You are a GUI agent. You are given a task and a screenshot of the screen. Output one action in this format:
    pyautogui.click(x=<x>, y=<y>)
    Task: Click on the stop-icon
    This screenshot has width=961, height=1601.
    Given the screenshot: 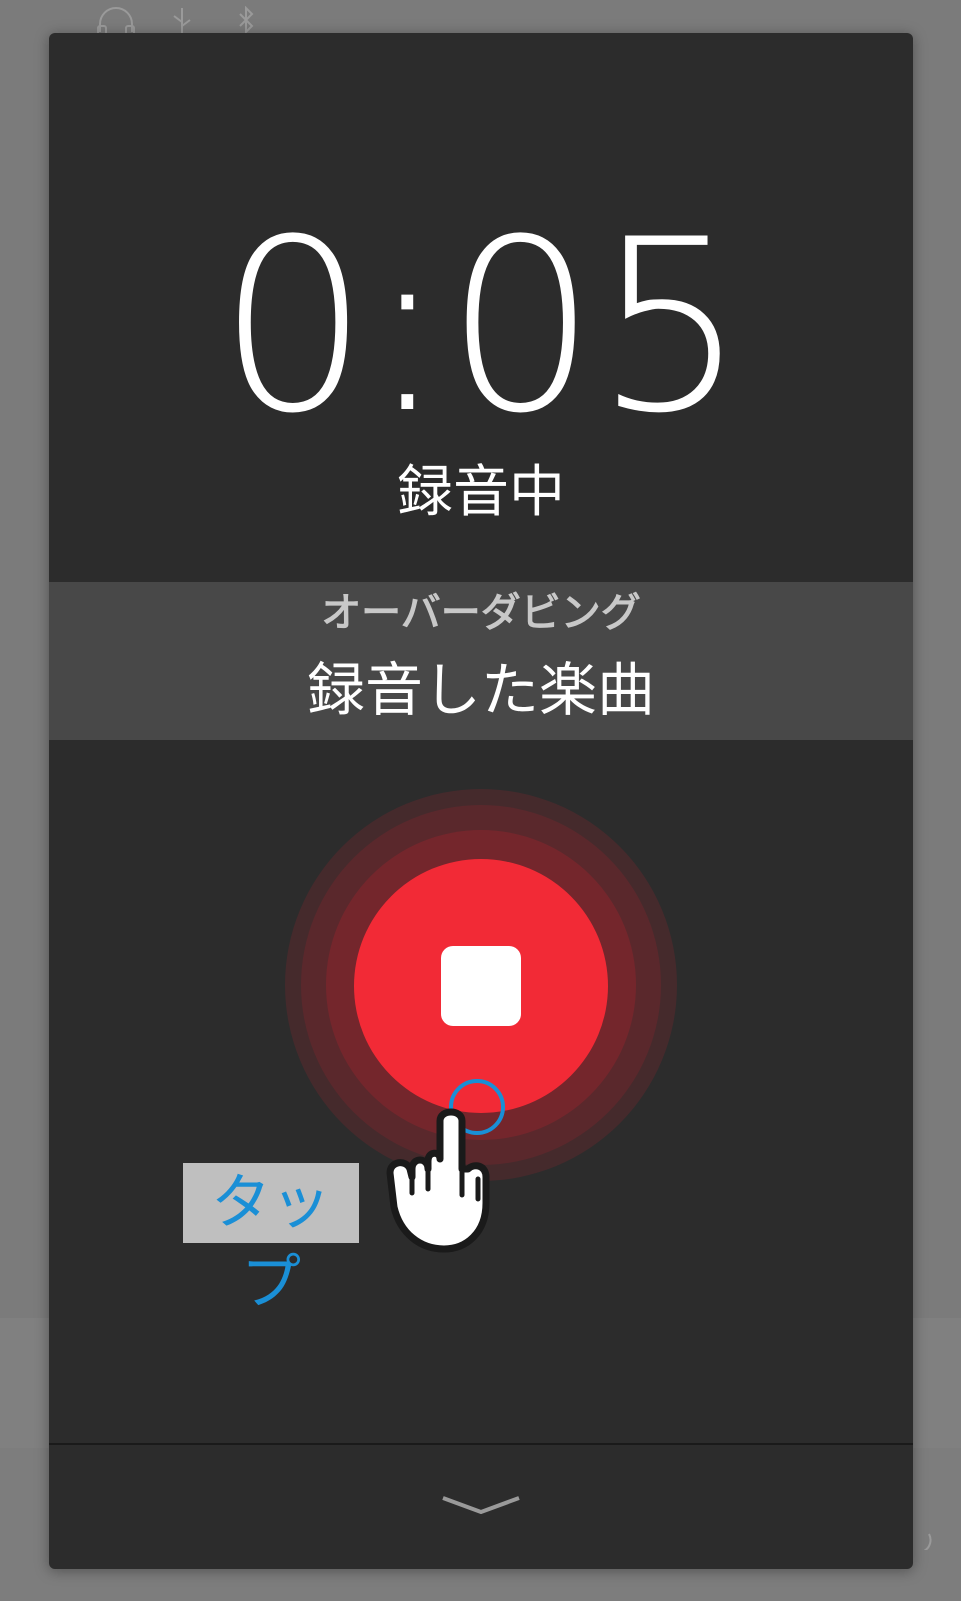 What is the action you would take?
    pyautogui.click(x=481, y=986)
    